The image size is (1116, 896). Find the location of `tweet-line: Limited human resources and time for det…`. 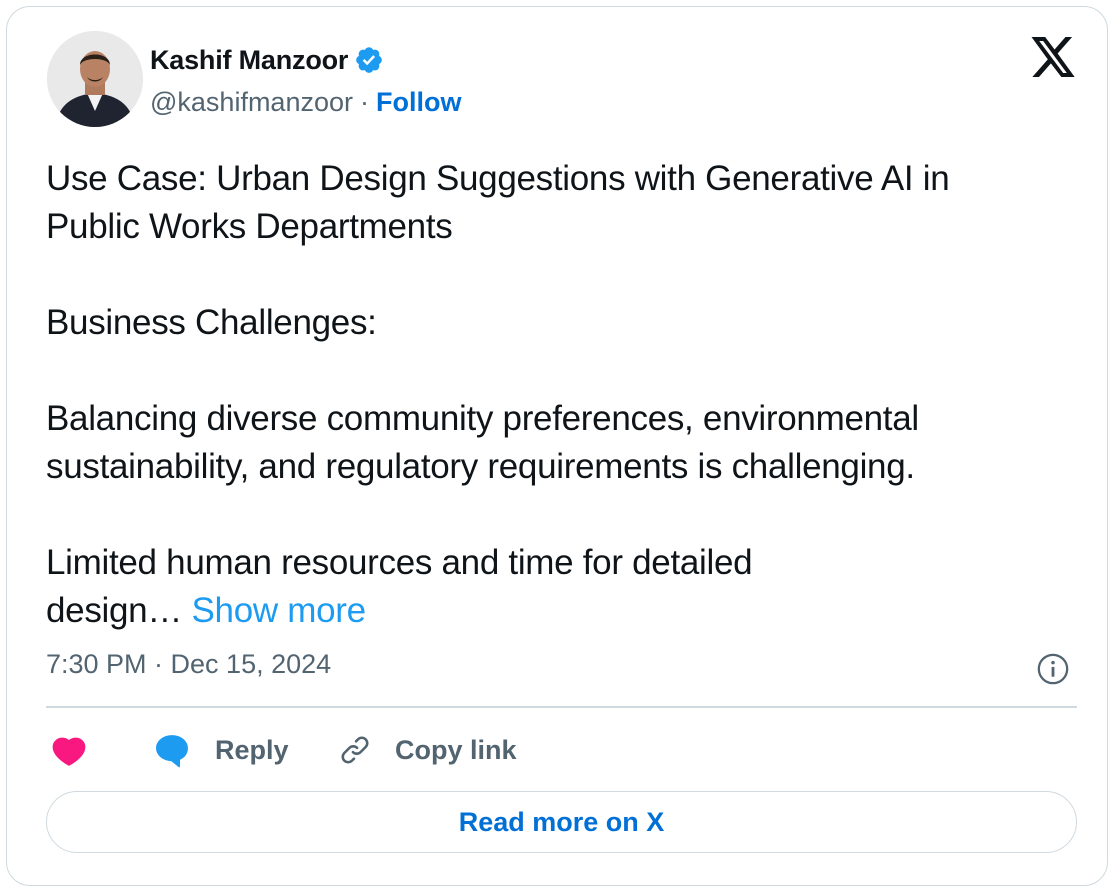

tweet-line: Limited human resources and time for det… is located at coordinates (399, 562).